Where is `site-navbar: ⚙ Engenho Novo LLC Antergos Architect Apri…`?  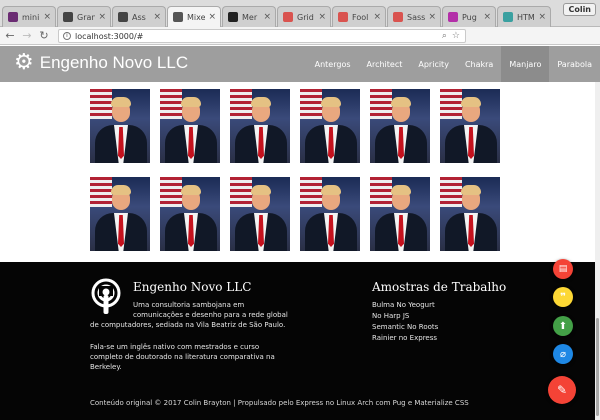 site-navbar: ⚙ Engenho Novo LLC Antergos Architect Apri… is located at coordinates (300, 64).